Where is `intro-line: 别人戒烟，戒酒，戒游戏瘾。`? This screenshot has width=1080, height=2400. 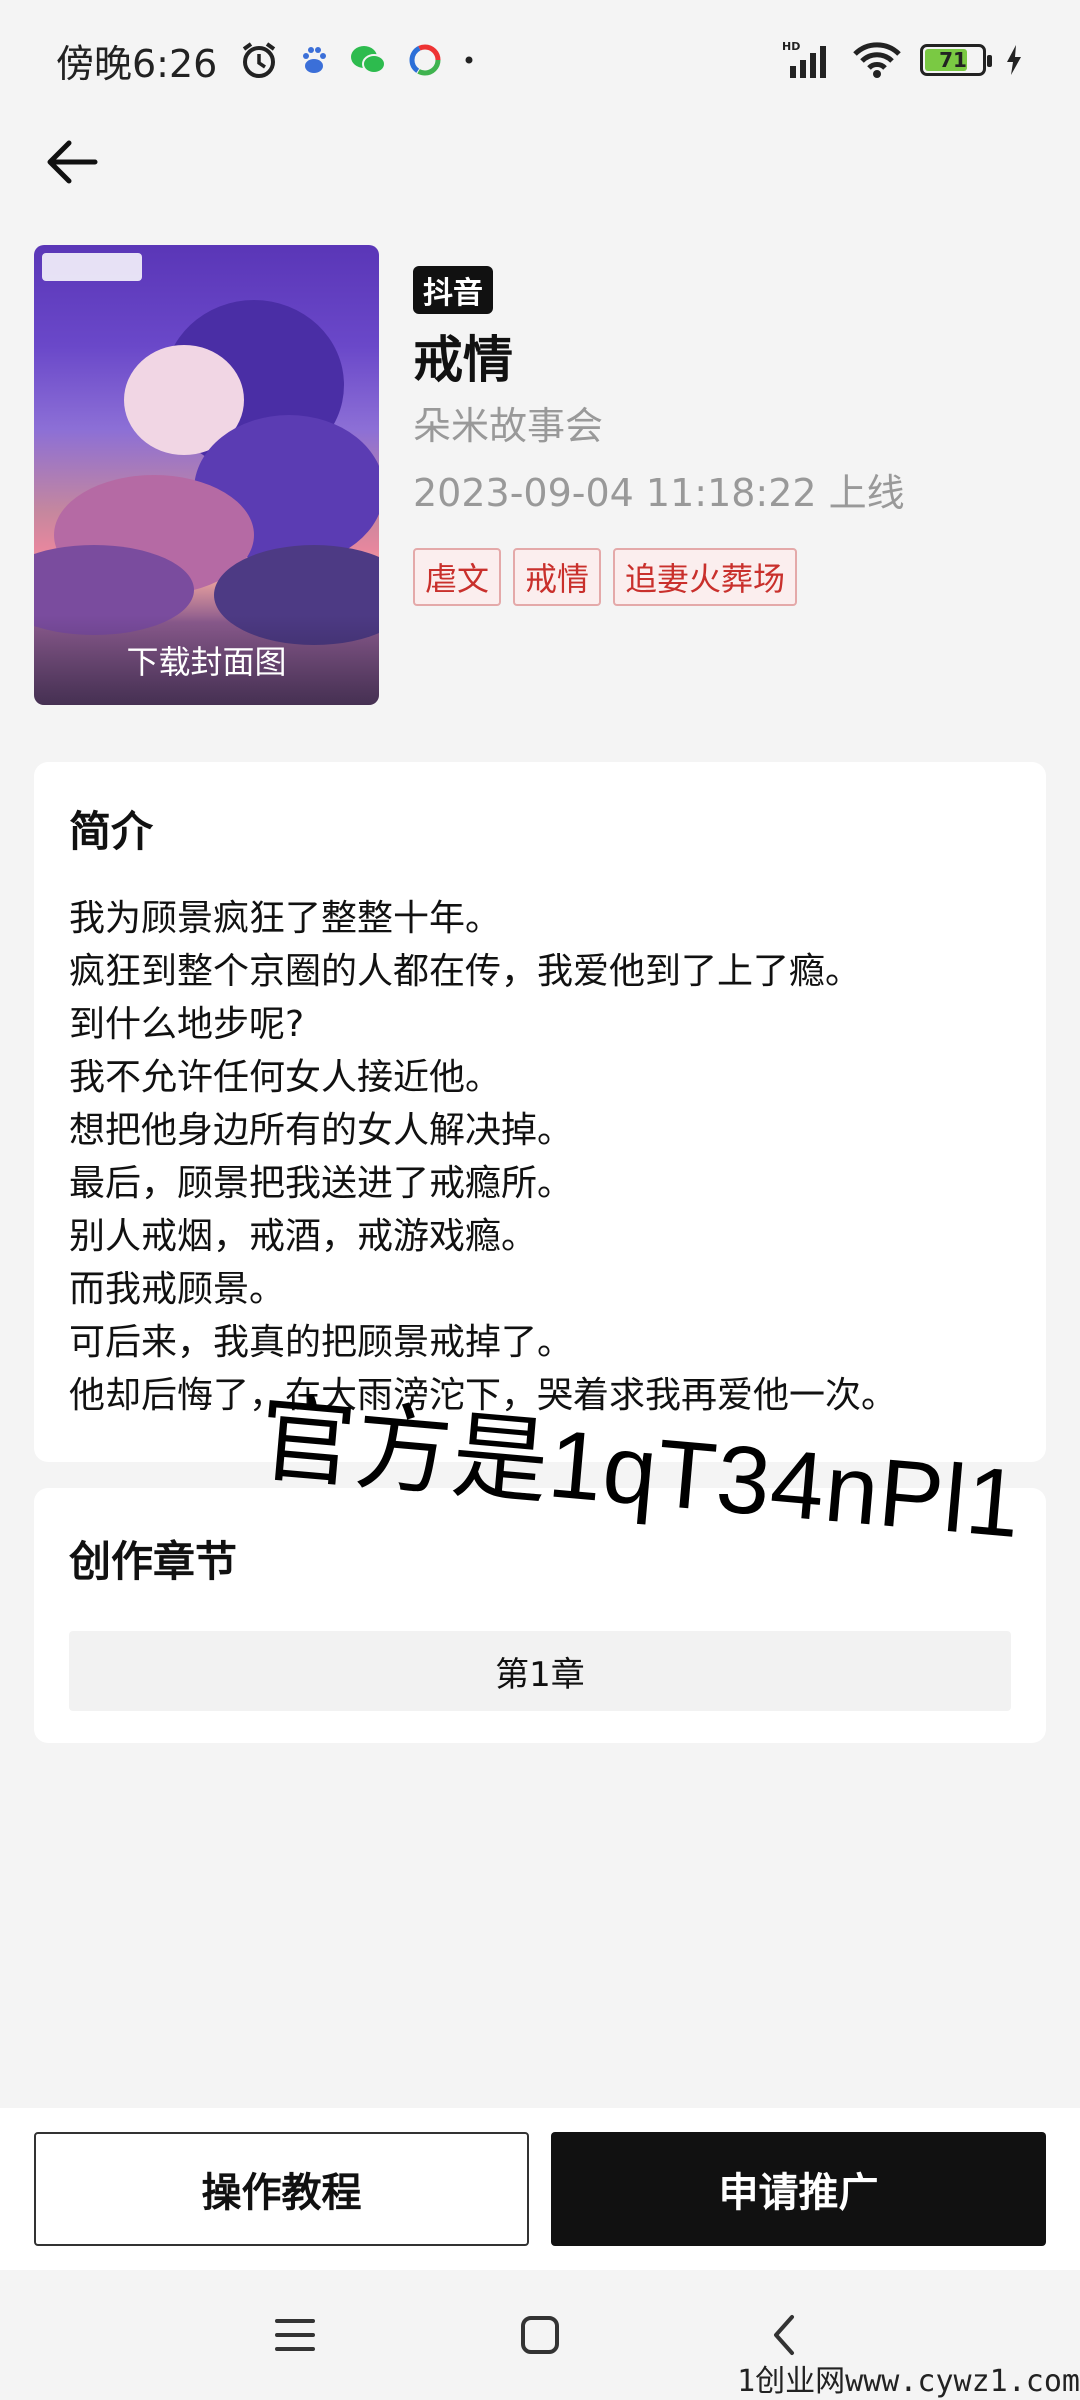
intro-line: 别人戒烟，戒酒，戒游戏瘾。 is located at coordinates (303, 1236).